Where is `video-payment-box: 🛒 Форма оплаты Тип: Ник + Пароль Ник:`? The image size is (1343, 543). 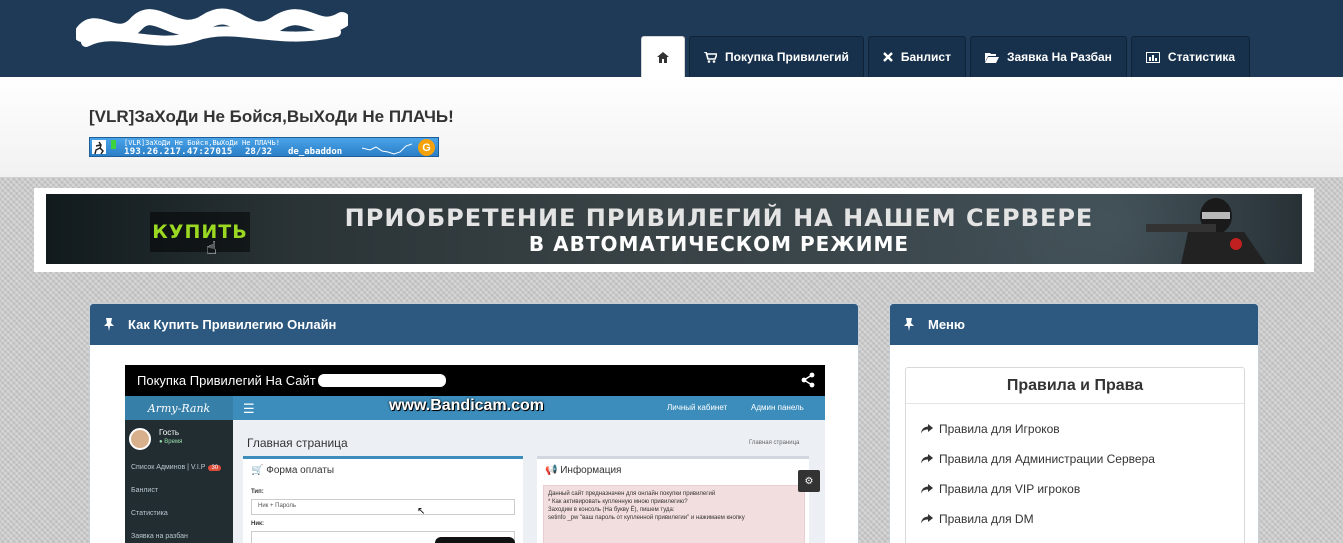
video-payment-box: 🛒 Форма оплаты Тип: Ник + Пароль Ник: is located at coordinates (383, 499).